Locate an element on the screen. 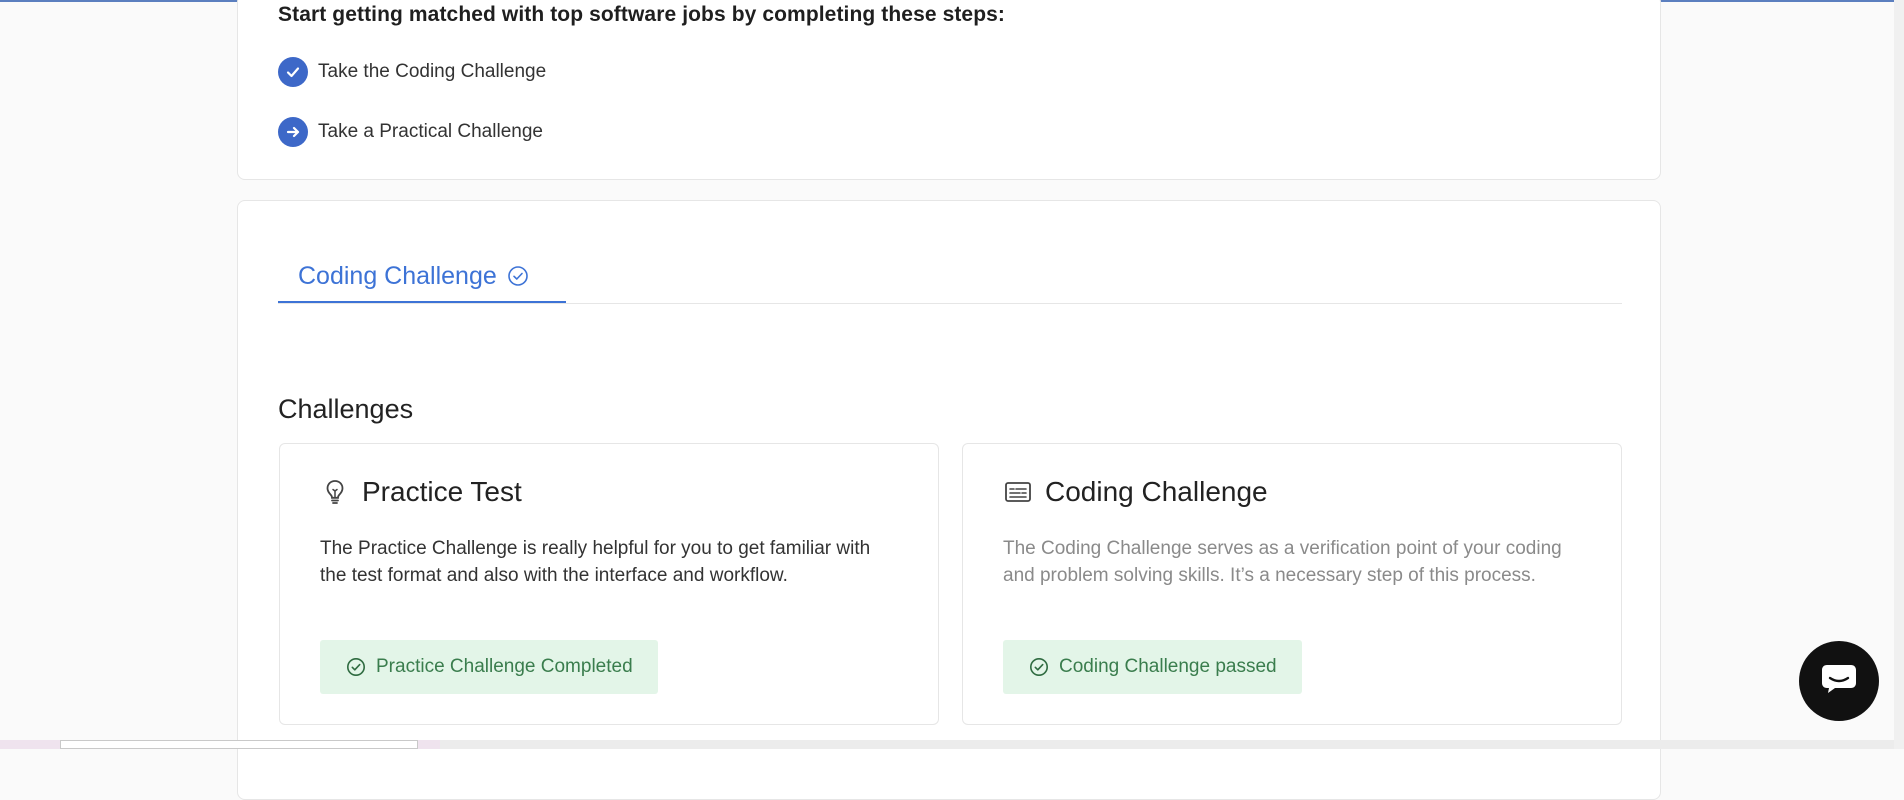 The image size is (1904, 800). tab-label: Coding Challenge is located at coordinates (397, 275).